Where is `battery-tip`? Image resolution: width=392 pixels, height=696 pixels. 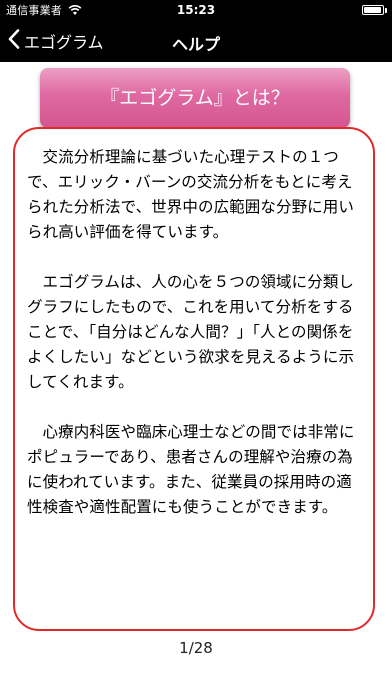
battery-tip is located at coordinates (386, 10).